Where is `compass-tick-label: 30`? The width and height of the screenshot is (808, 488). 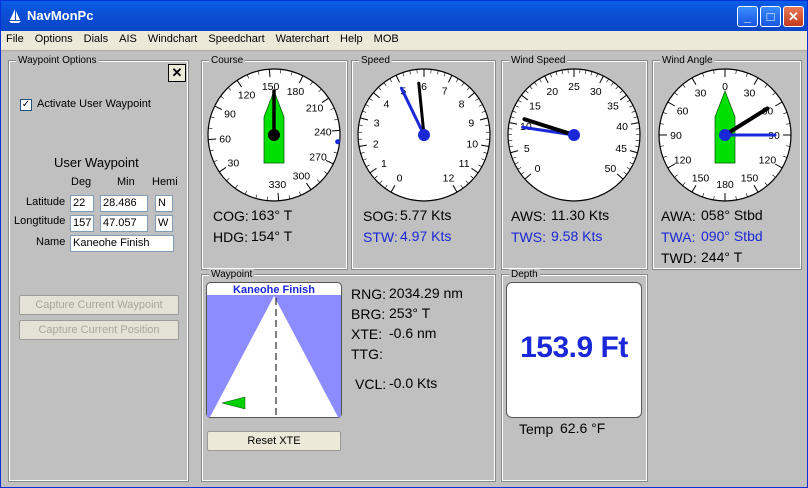
compass-tick-label: 30 is located at coordinates (234, 163).